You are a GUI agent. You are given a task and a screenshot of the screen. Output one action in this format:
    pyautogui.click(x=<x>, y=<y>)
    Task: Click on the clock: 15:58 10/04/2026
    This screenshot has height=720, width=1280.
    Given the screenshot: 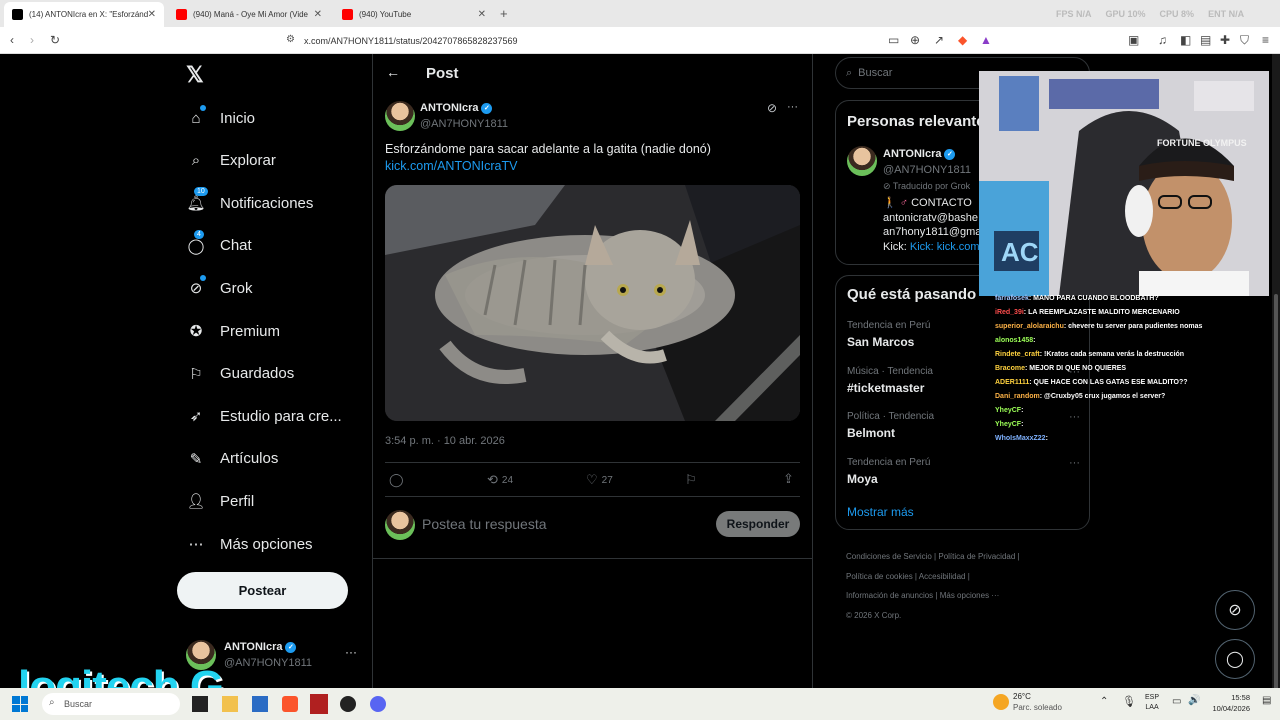 What is the action you would take?
    pyautogui.click(x=1230, y=703)
    